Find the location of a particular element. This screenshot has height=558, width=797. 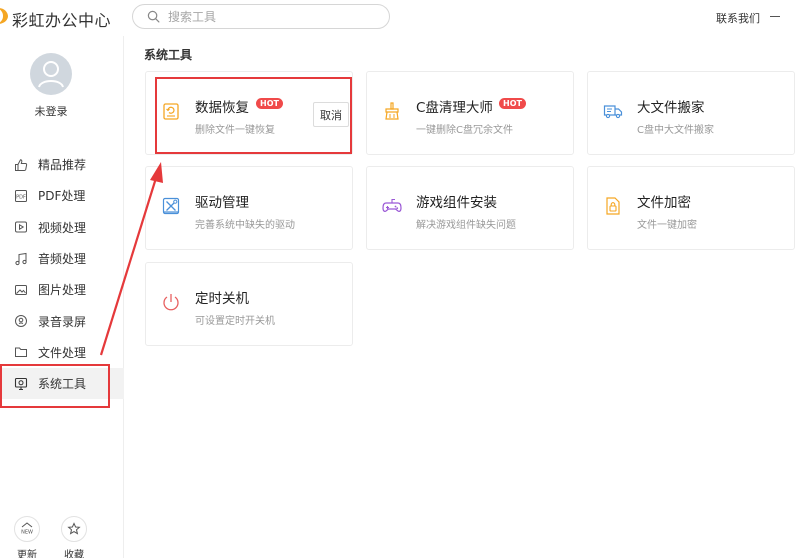

new-badge-icon: NEW is located at coordinates (27, 529).